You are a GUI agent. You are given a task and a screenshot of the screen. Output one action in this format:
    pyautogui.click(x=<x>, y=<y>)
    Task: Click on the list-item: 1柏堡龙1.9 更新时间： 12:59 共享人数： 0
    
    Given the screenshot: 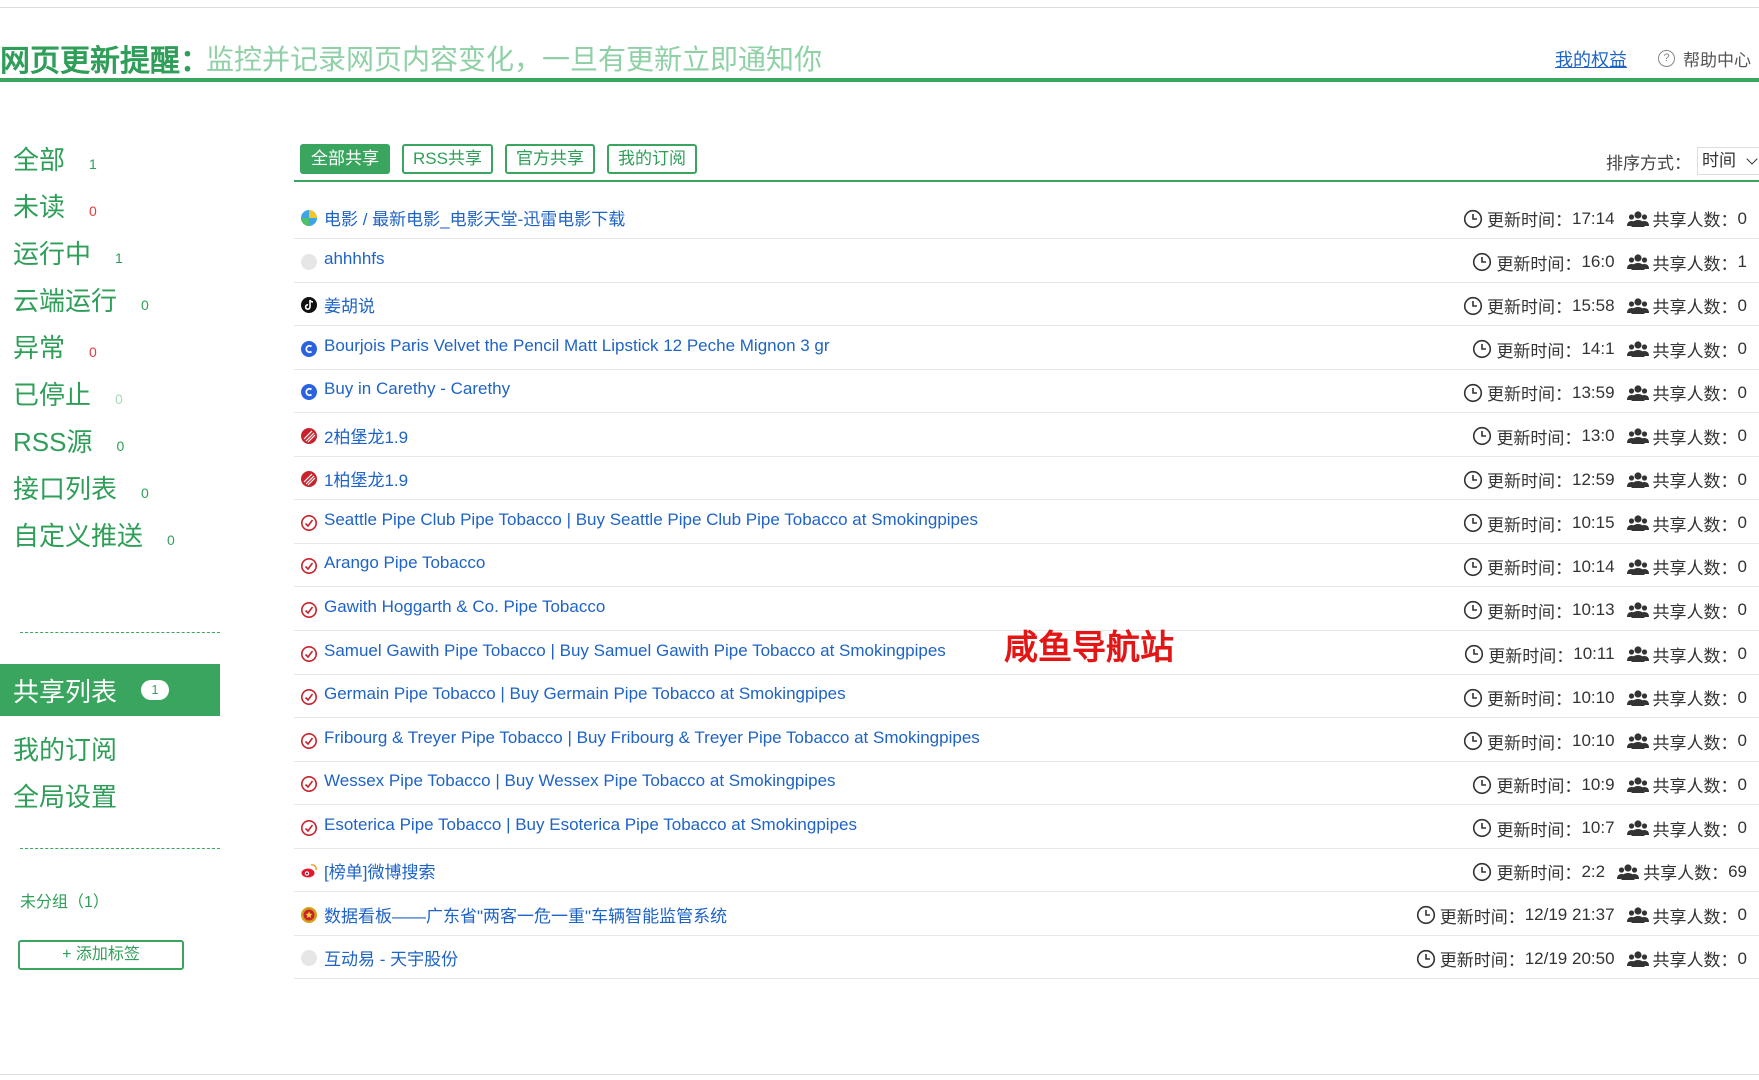 What is the action you would take?
    pyautogui.click(x=1026, y=479)
    